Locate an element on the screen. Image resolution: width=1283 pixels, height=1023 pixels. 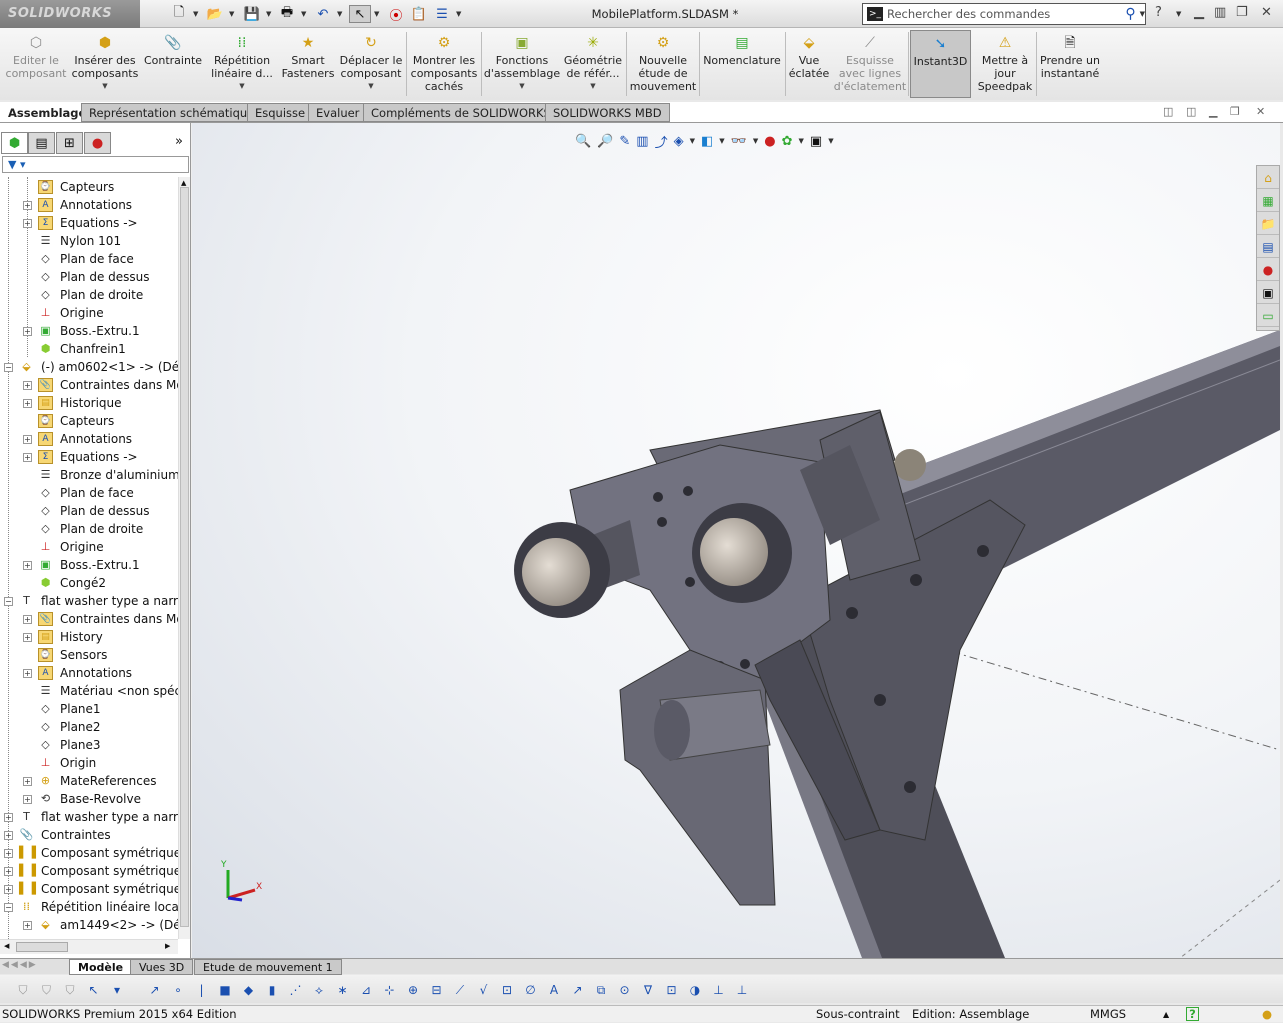
close-icon: ✕ is located at coordinates (1266, 12).